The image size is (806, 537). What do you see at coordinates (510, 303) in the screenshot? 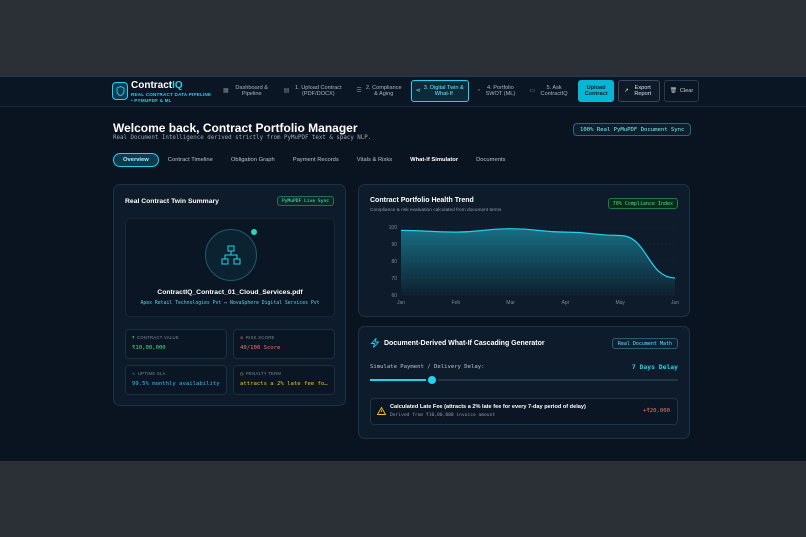
I see `x-tick-label: Mar` at bounding box center [510, 303].